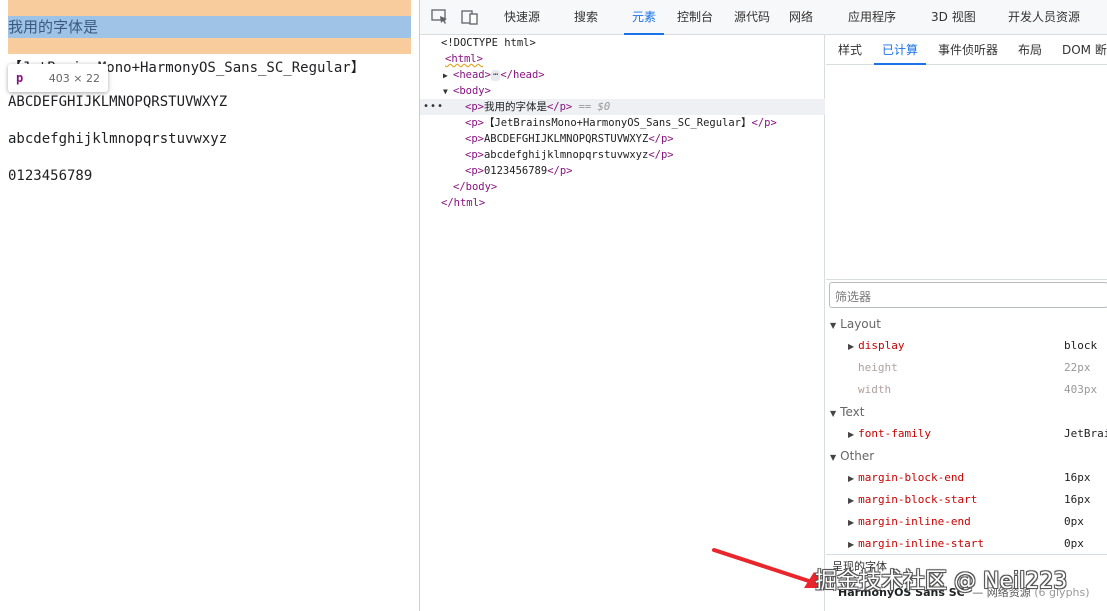 The width and height of the screenshot is (1107, 611). What do you see at coordinates (448, 92) in the screenshot?
I see `collapse-triangle-icon: ▼` at bounding box center [448, 92].